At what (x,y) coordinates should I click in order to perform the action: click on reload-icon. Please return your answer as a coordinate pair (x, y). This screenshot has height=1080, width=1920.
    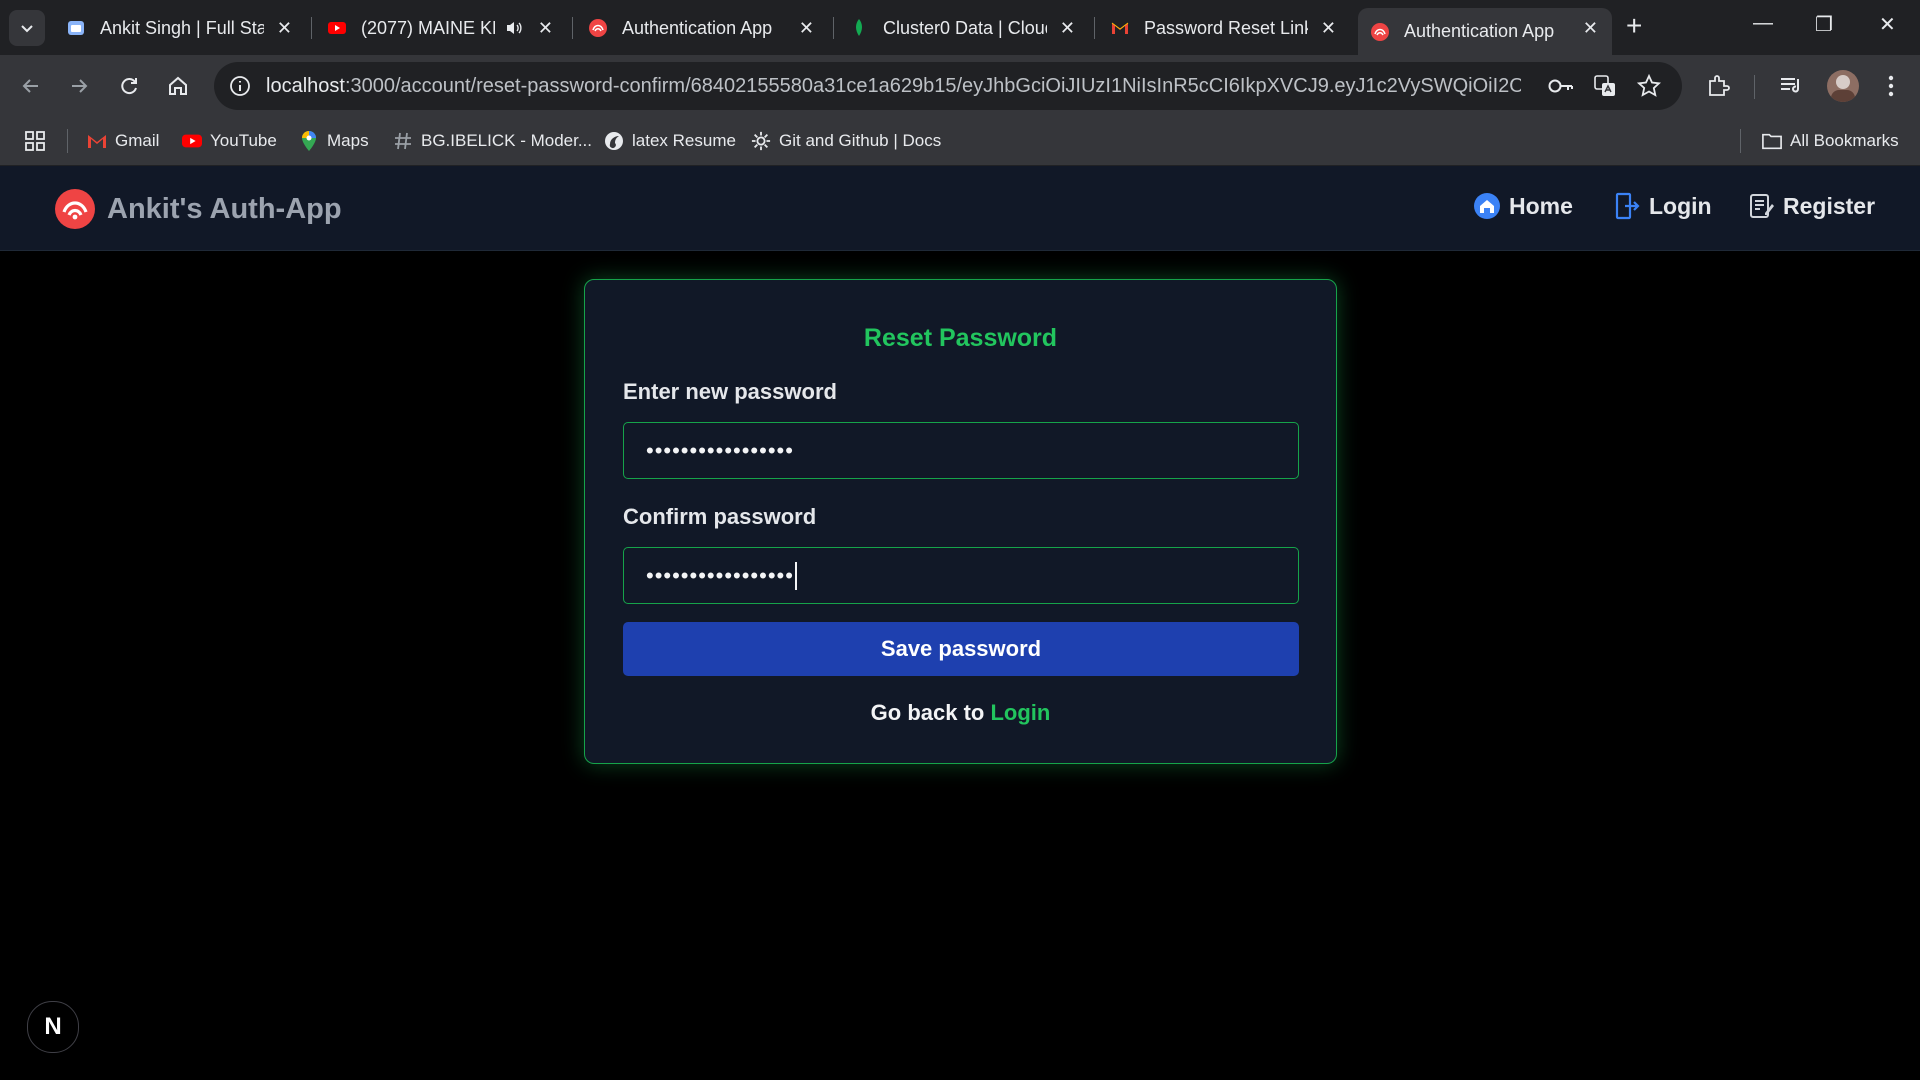
    Looking at the image, I should click on (129, 86).